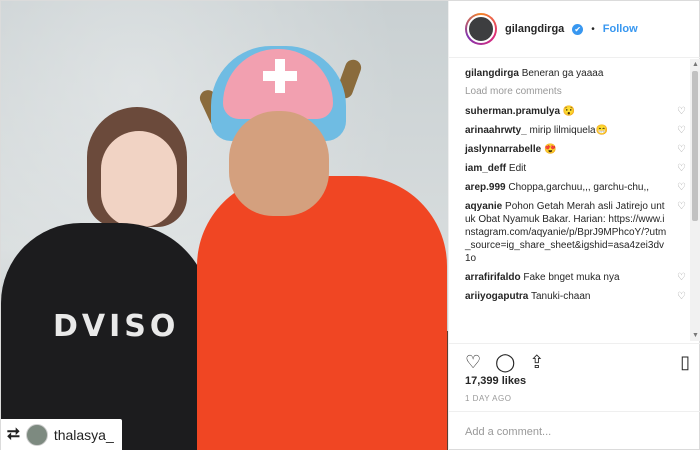  I want to click on comment-text: Tanuki-chaan, so click(560, 296).